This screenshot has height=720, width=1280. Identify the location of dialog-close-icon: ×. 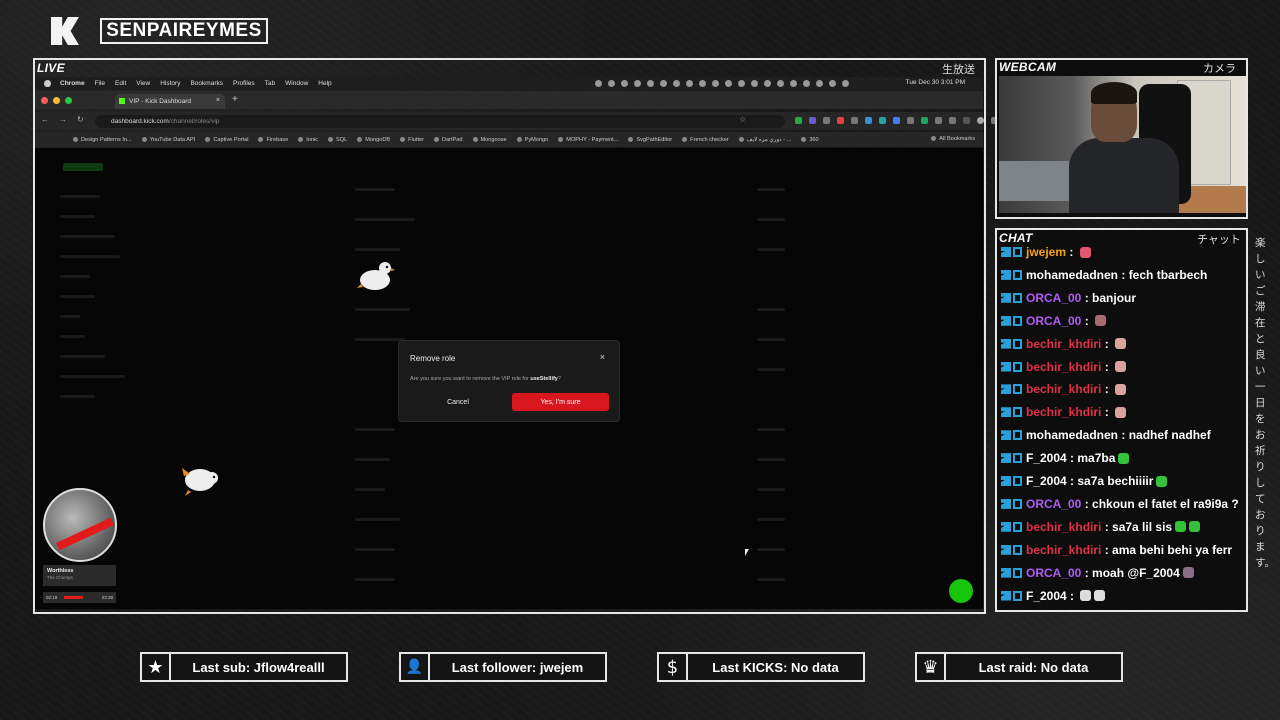
(602, 357).